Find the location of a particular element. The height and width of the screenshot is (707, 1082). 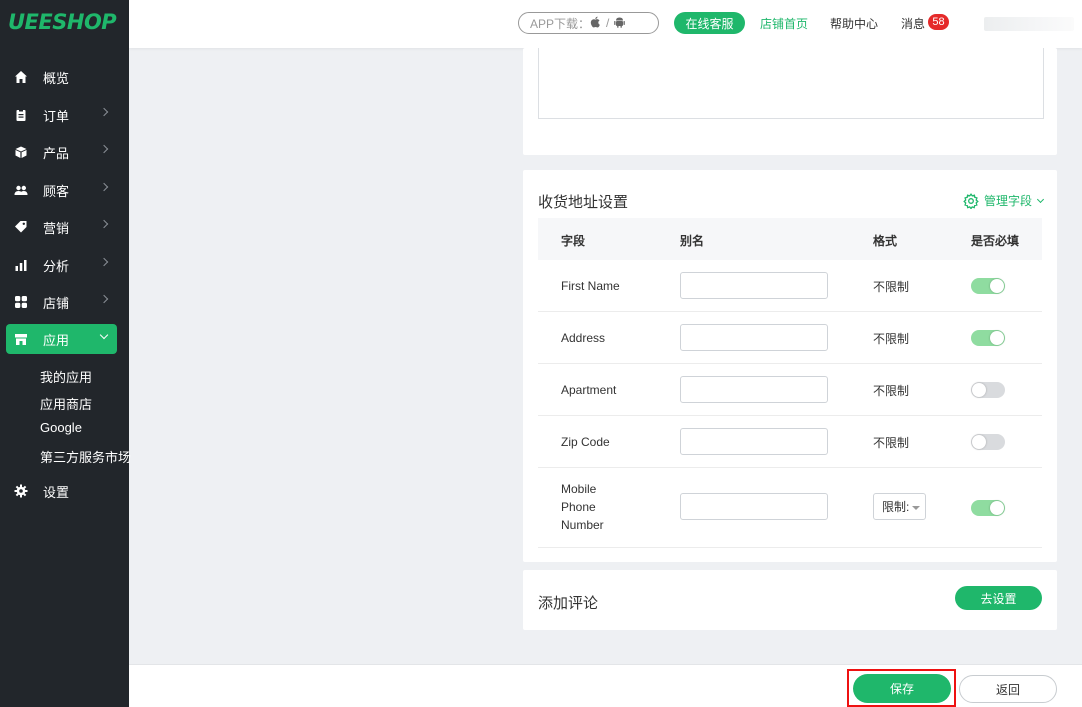

sidebar-item-store: 店铺 is located at coordinates (61, 302).